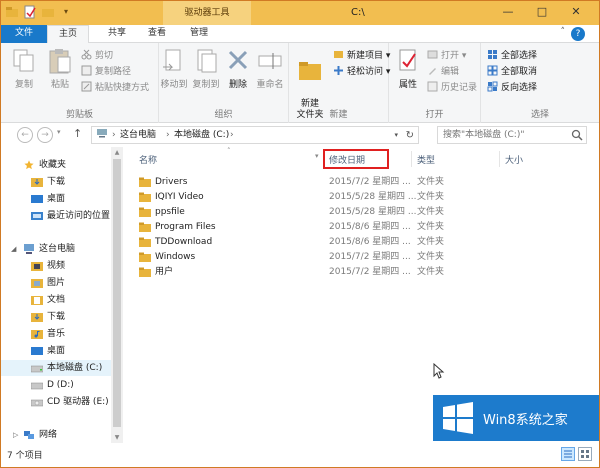 Image resolution: width=600 pixels, height=468 pixels. Describe the element at coordinates (66, 12) in the screenshot. I see `quick-access-dropdown-icon: ▾` at that location.